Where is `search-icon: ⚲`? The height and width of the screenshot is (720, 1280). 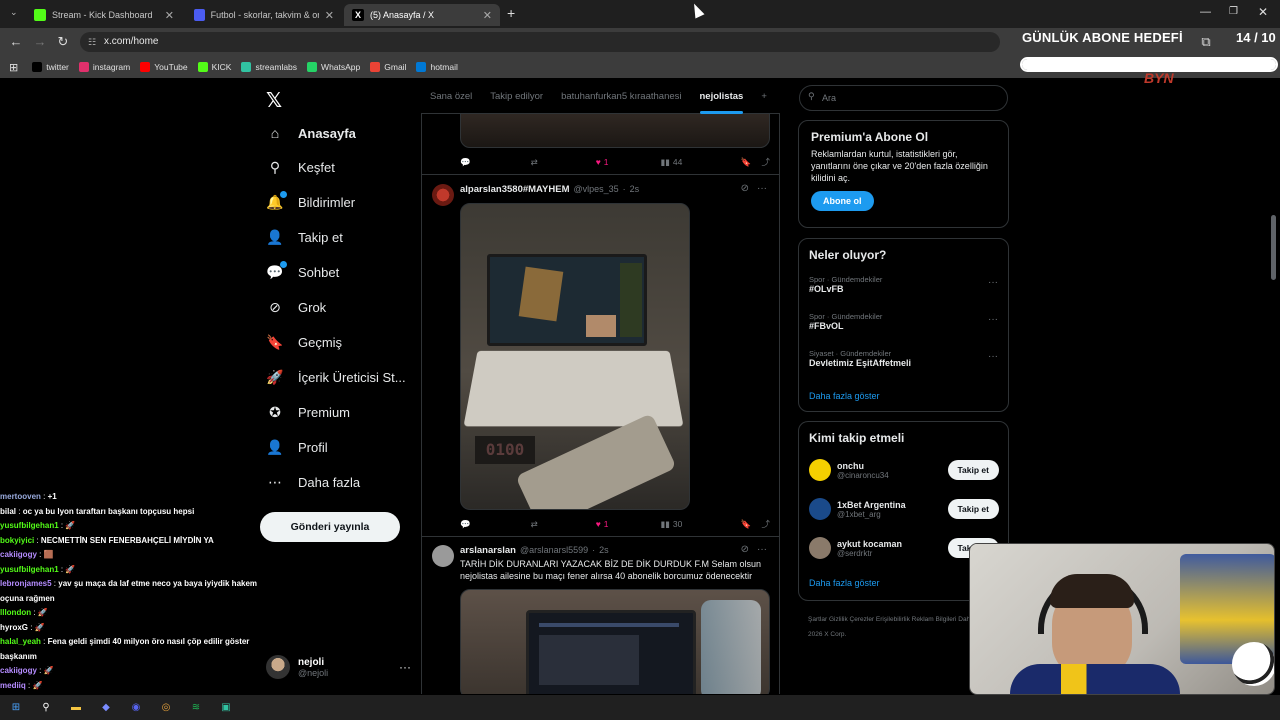
search-icon: ⚲ is located at coordinates (46, 708).